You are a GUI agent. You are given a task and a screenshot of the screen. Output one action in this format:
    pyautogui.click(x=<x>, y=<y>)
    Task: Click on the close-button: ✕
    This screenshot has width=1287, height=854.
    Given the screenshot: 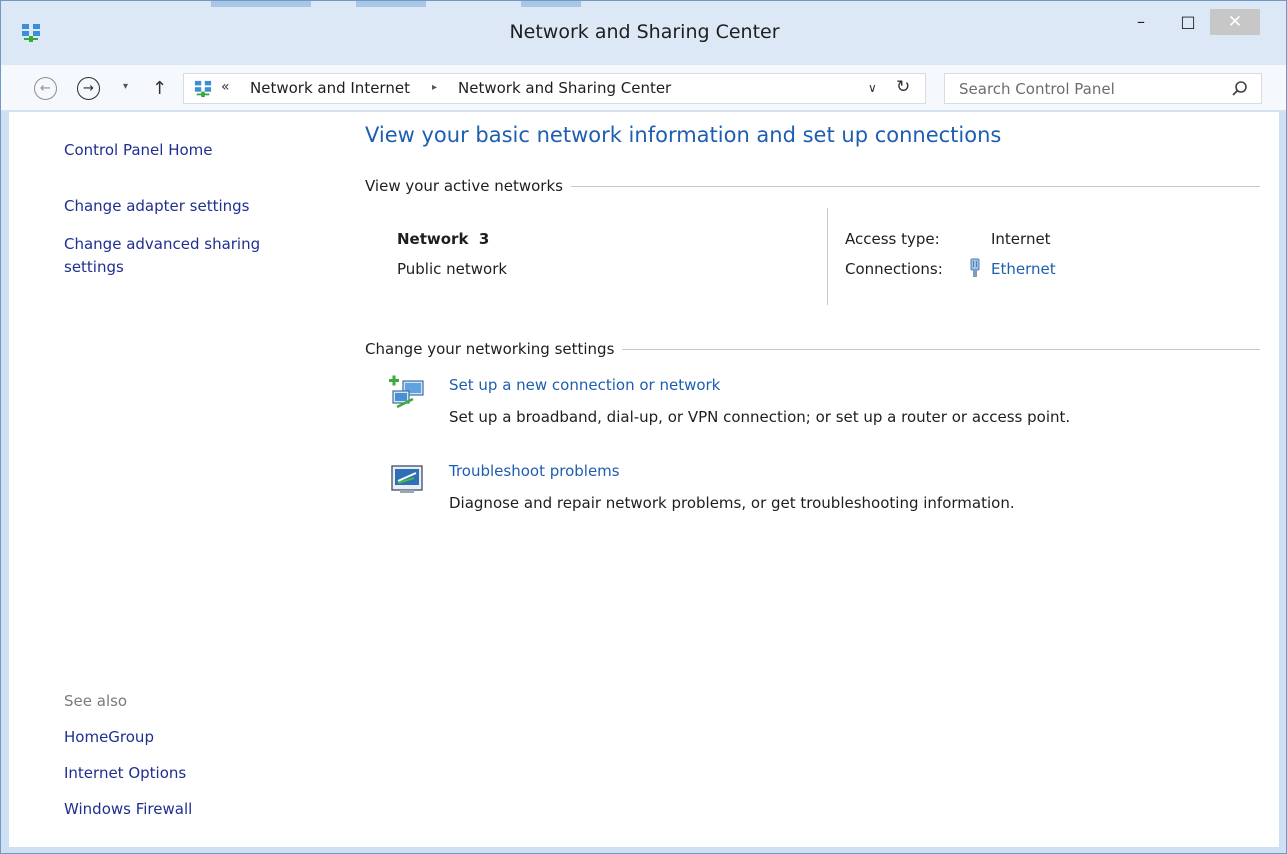 What is the action you would take?
    pyautogui.click(x=1235, y=22)
    